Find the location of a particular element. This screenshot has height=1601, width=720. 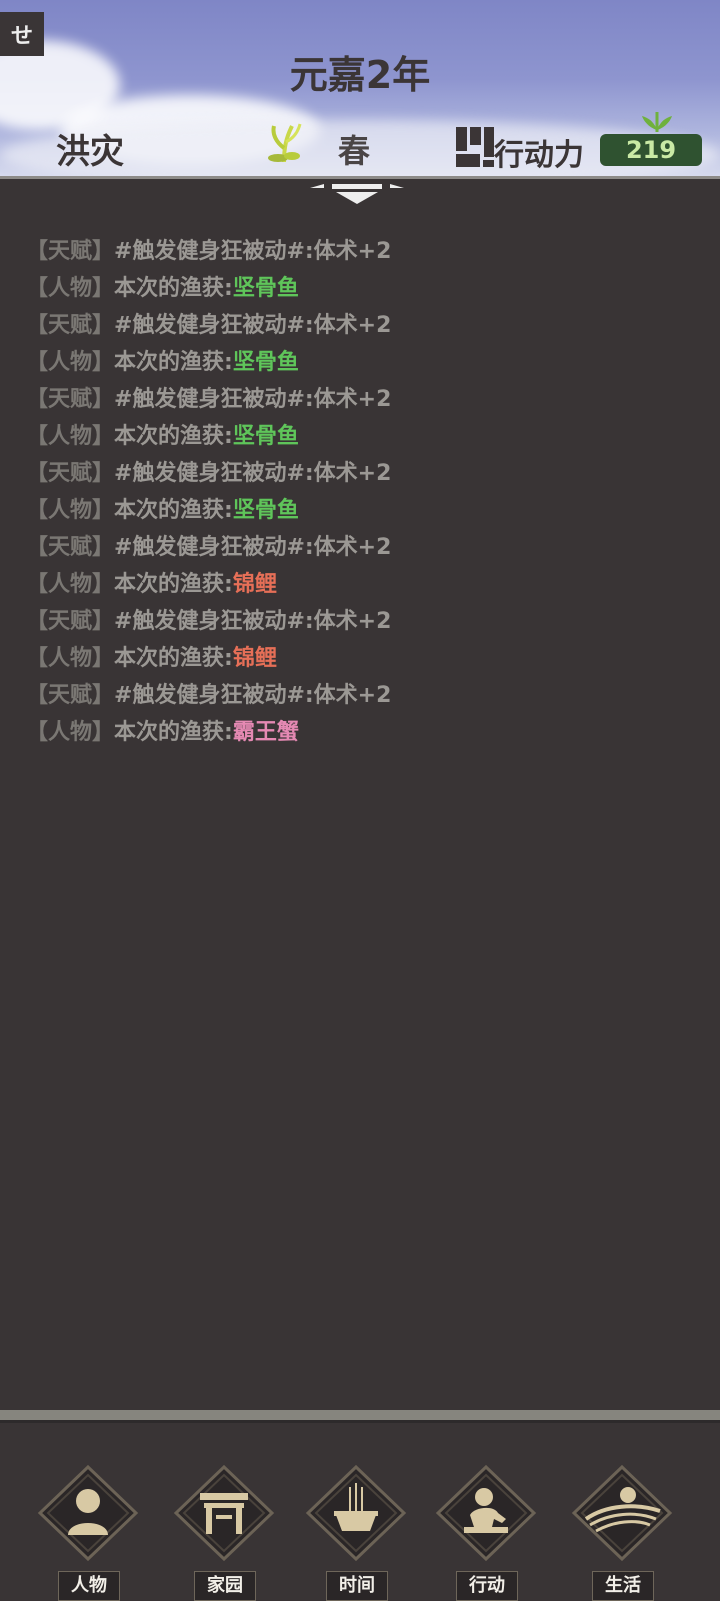

worker-icon is located at coordinates (486, 1513).